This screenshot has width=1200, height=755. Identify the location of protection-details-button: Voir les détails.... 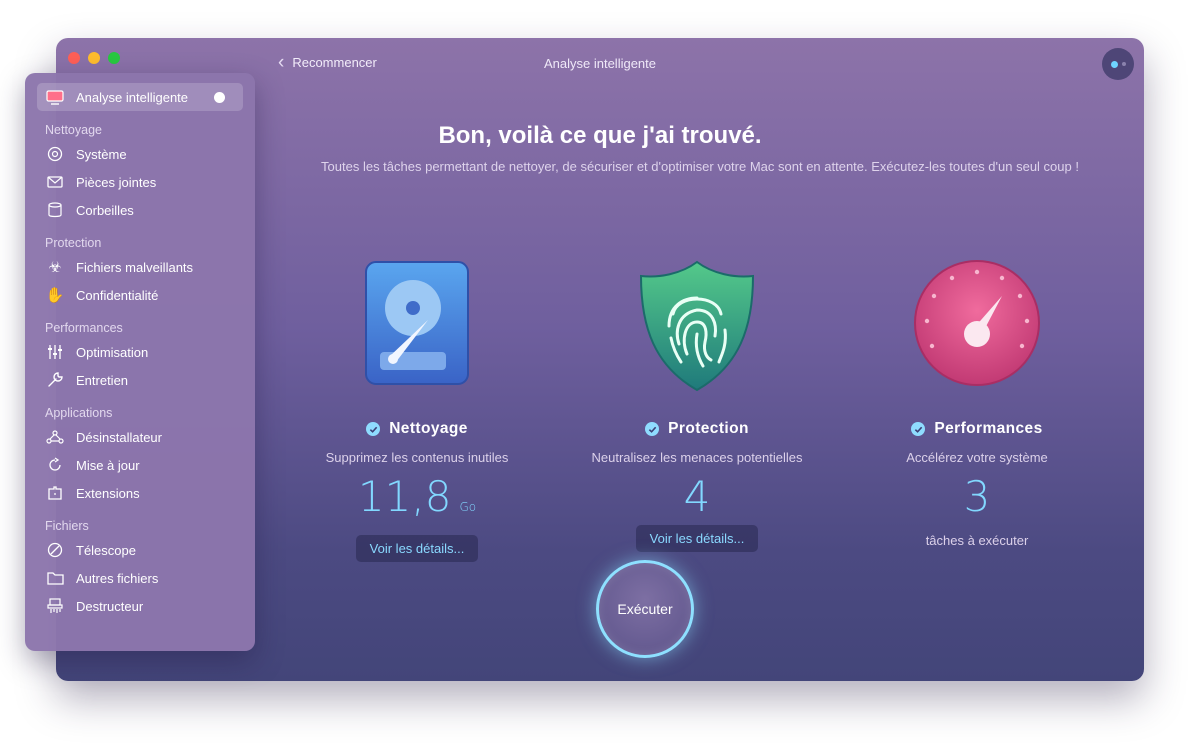
(697, 538).